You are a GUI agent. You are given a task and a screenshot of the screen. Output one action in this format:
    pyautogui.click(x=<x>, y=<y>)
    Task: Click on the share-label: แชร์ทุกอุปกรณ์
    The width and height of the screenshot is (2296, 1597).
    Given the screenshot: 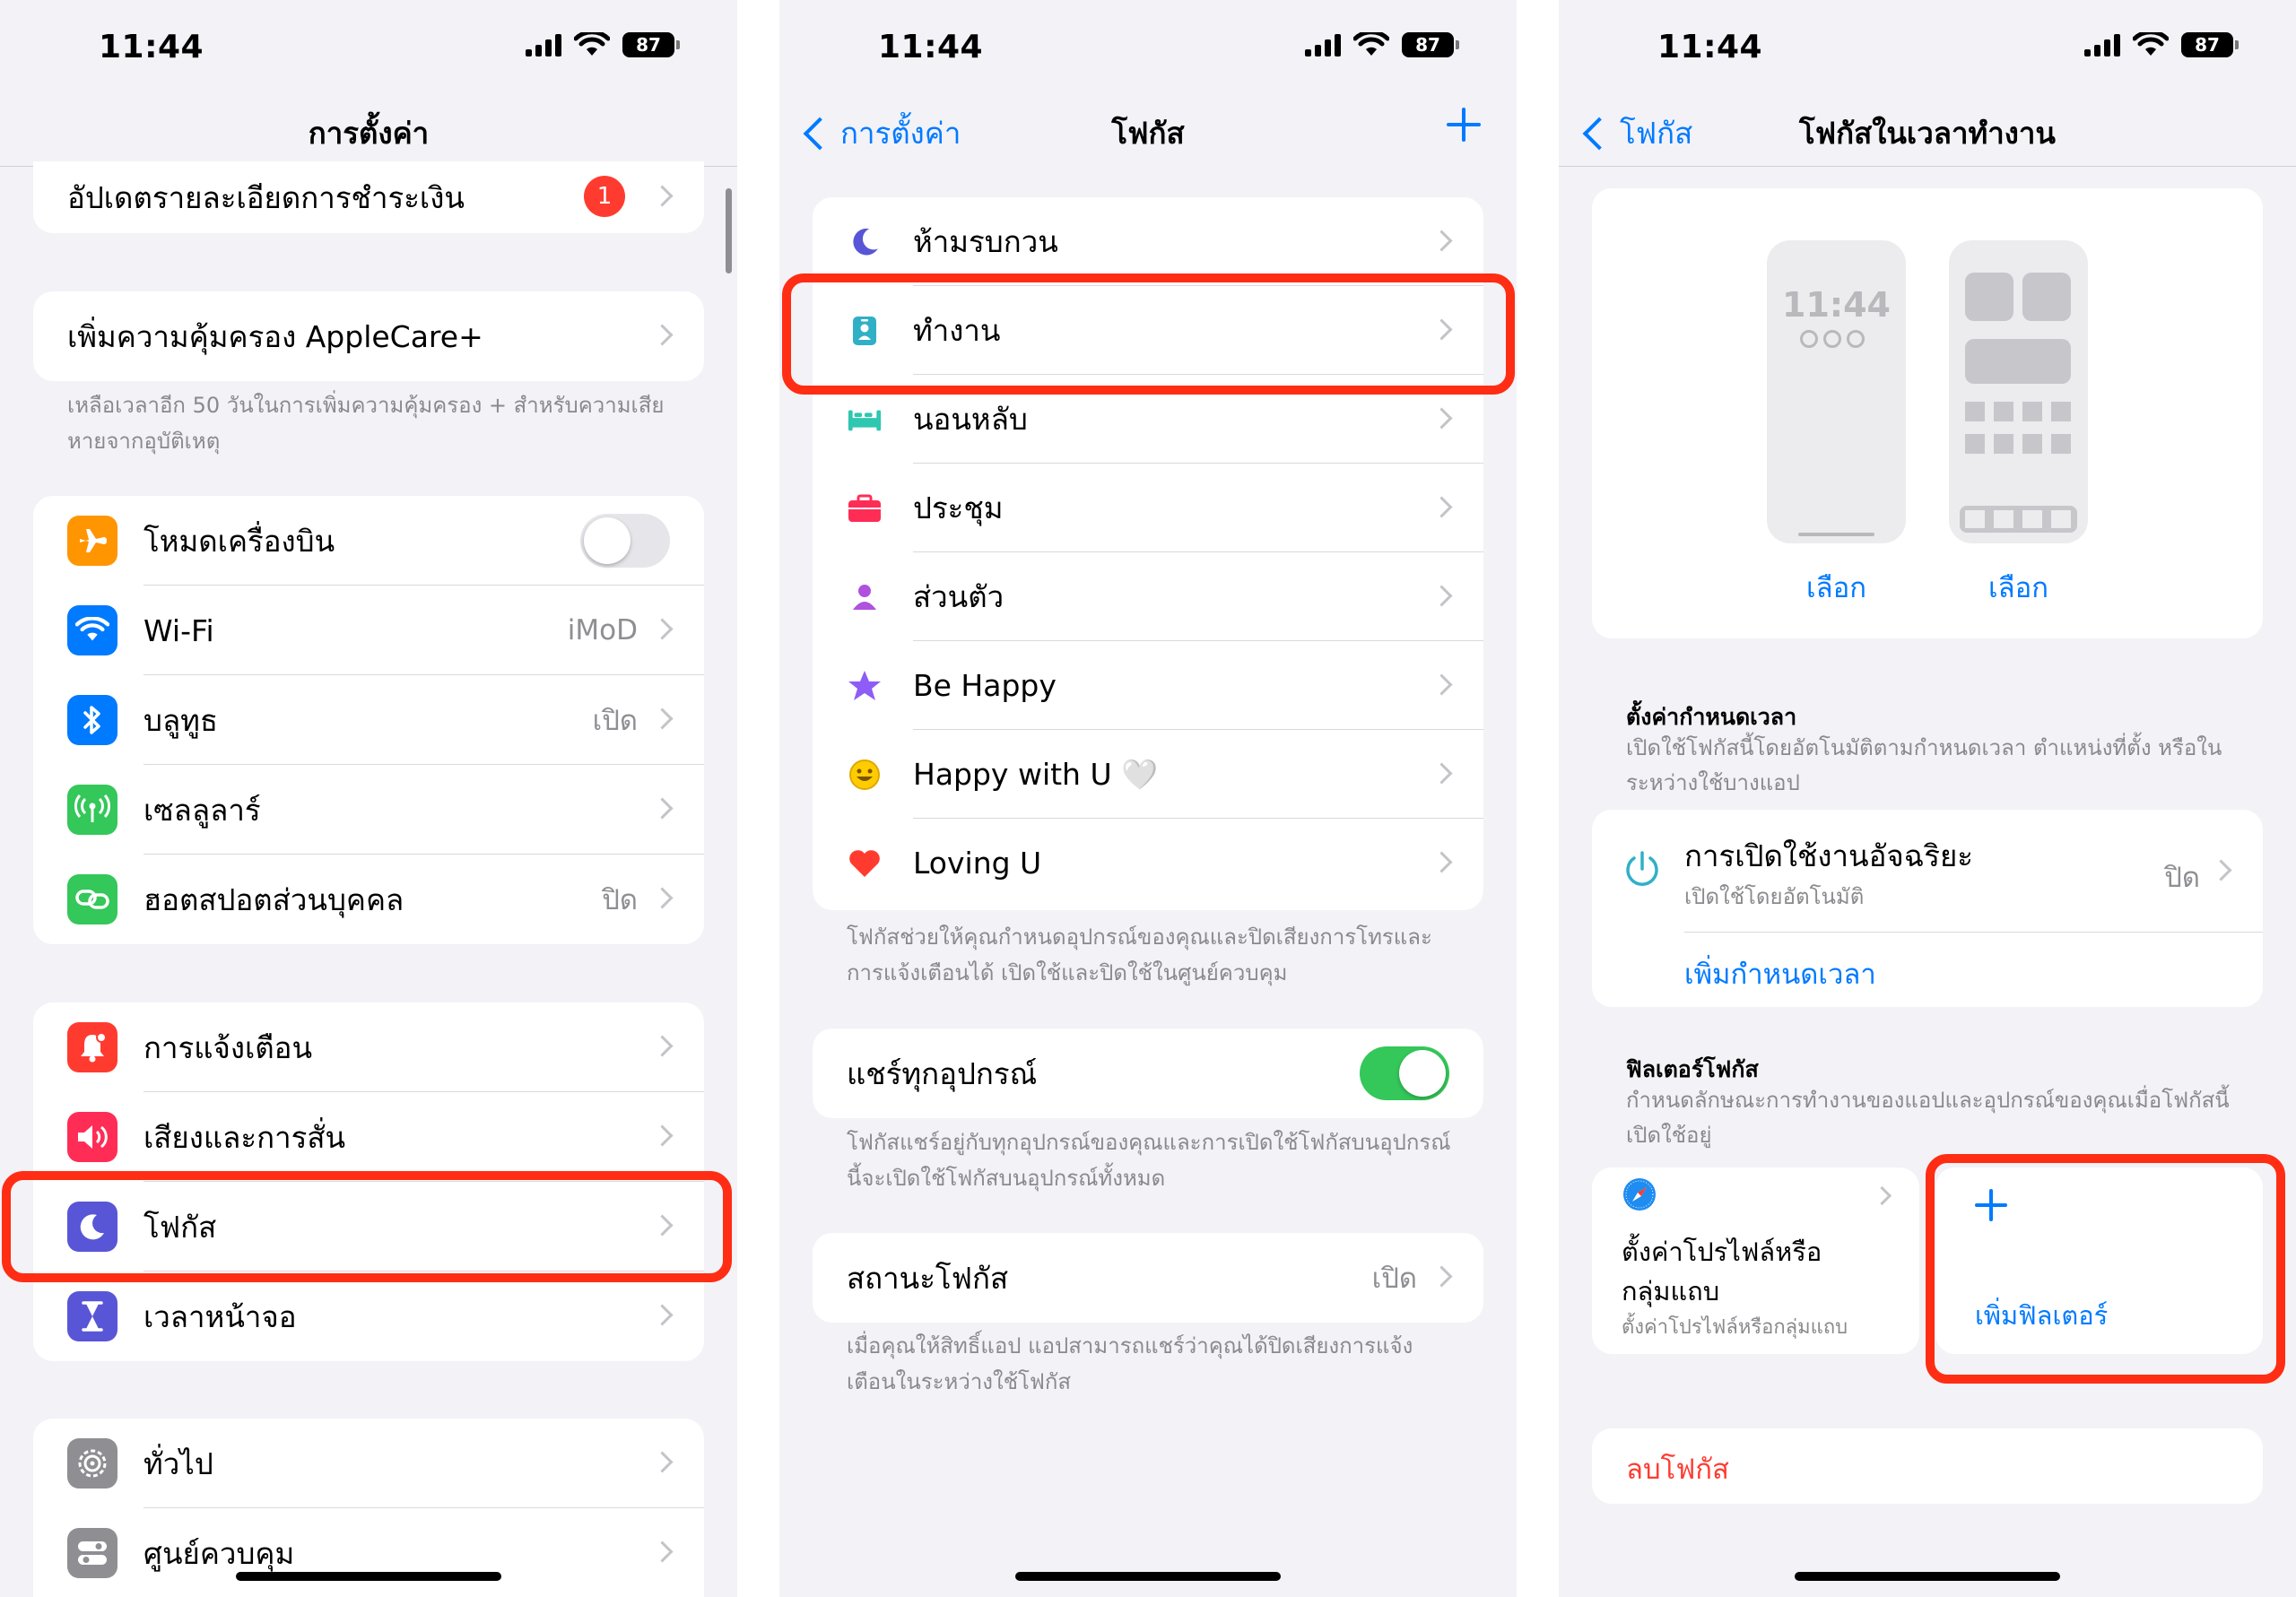 What is the action you would take?
    pyautogui.click(x=942, y=1073)
    